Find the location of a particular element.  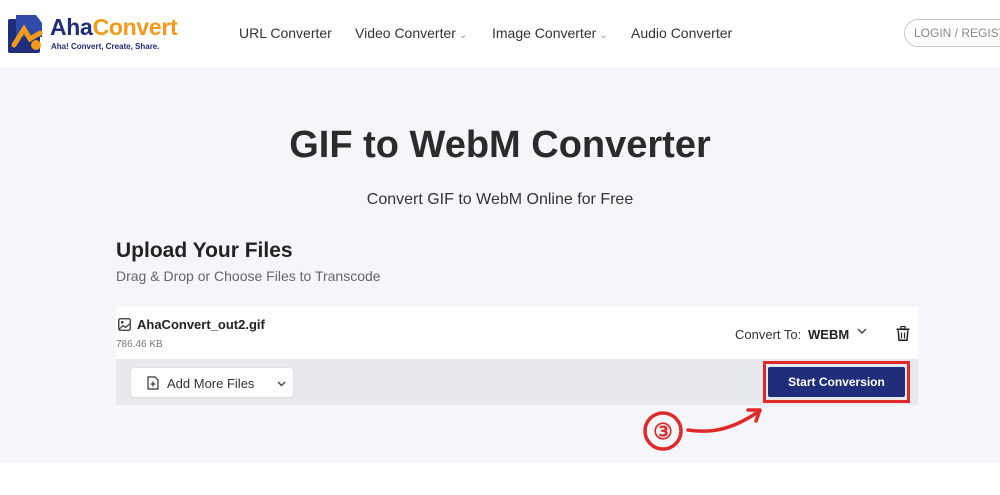

image-file-icon is located at coordinates (124, 324).